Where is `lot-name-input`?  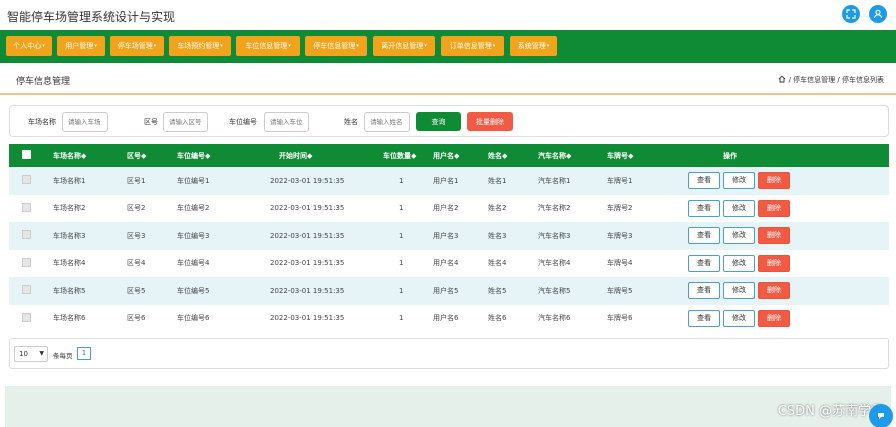 lot-name-input is located at coordinates (85, 122).